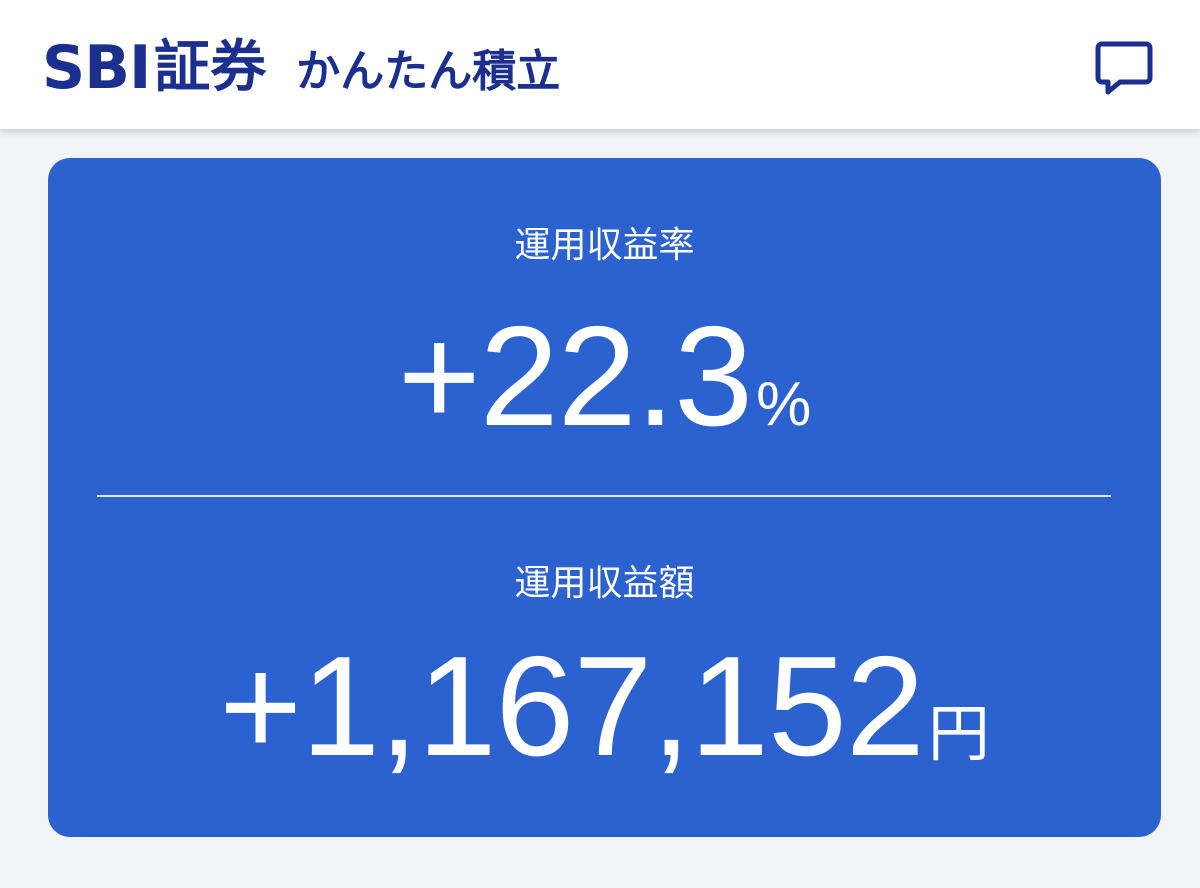 The height and width of the screenshot is (888, 1200). I want to click on app-header: SBI 証券 かんたん積立, so click(600, 65).